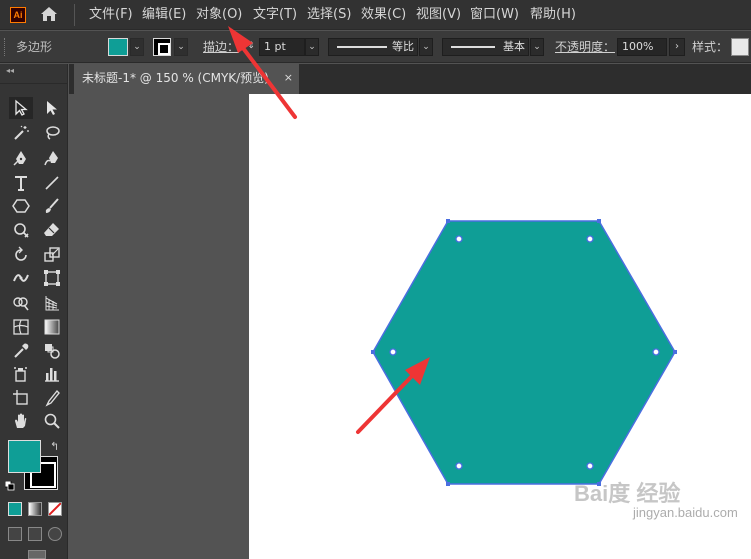 This screenshot has width=751, height=559. Describe the element at coordinates (52, 230) in the screenshot. I see `eraser-tool-icon` at that location.